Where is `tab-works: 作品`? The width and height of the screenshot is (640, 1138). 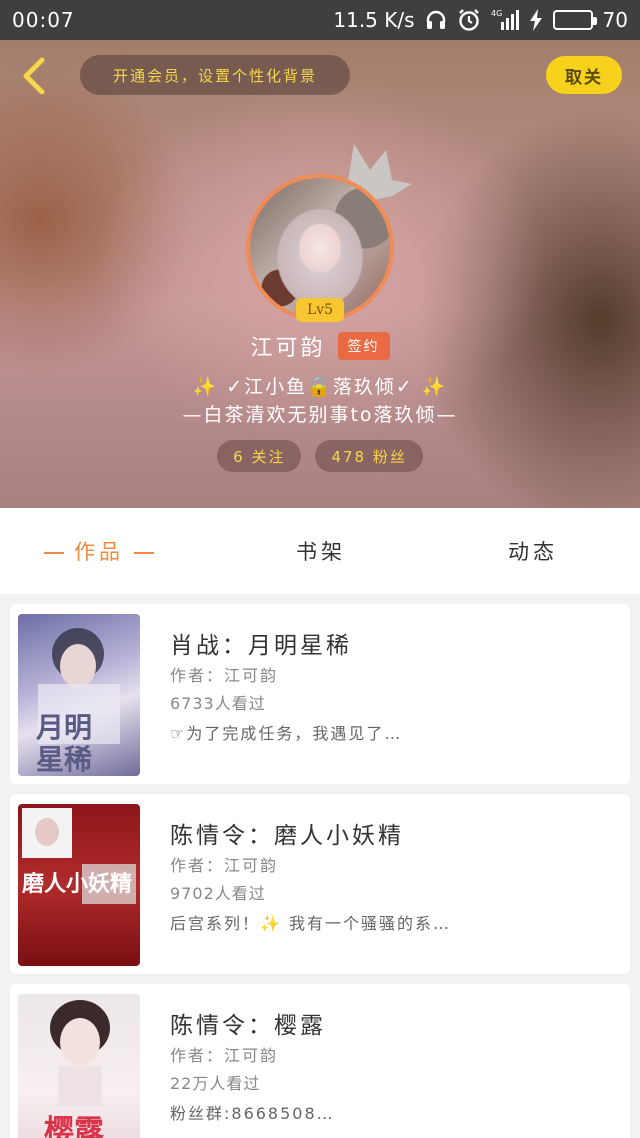
tab-works: 作品 is located at coordinates (104, 551).